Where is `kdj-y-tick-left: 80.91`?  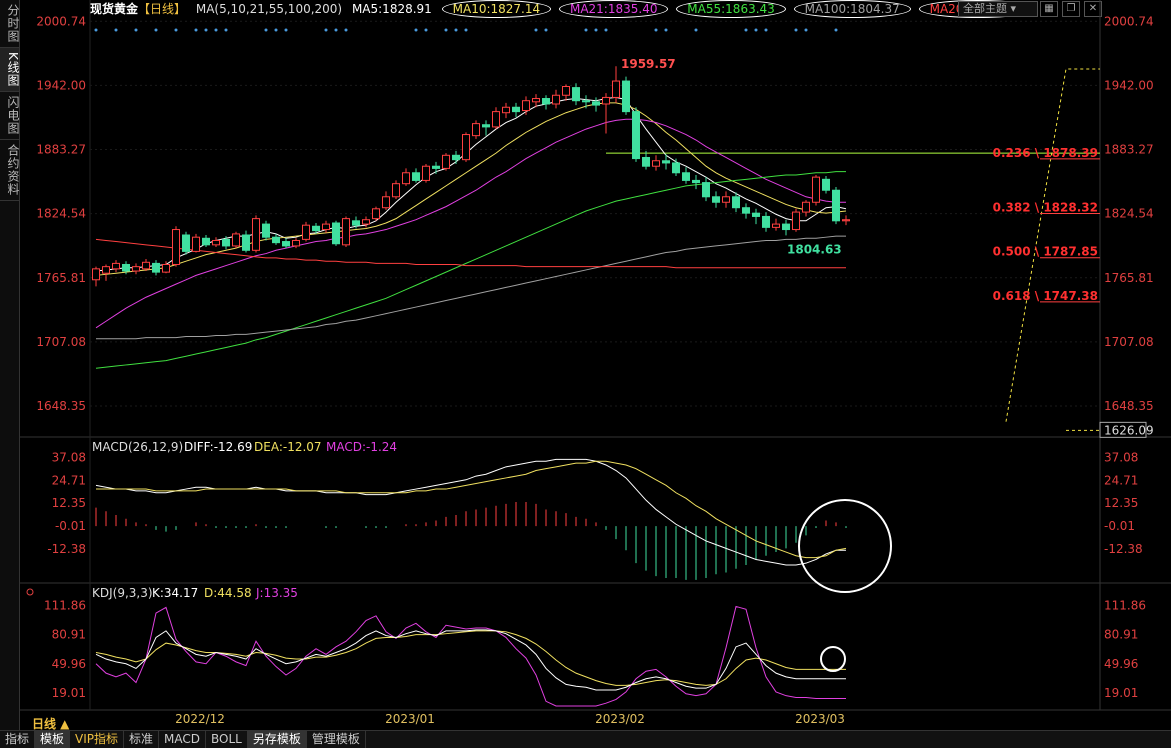
kdj-y-tick-left: 80.91 is located at coordinates (69, 635).